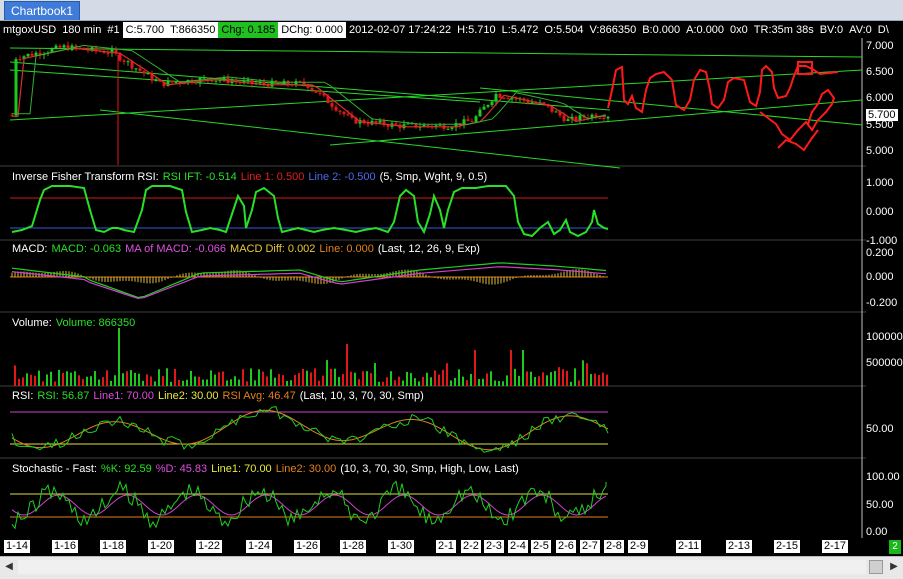 Image resolution: width=903 pixels, height=579 pixels. What do you see at coordinates (85, 177) in the screenshot?
I see `ift-title: Inverse Fisher Transform RSI:` at bounding box center [85, 177].